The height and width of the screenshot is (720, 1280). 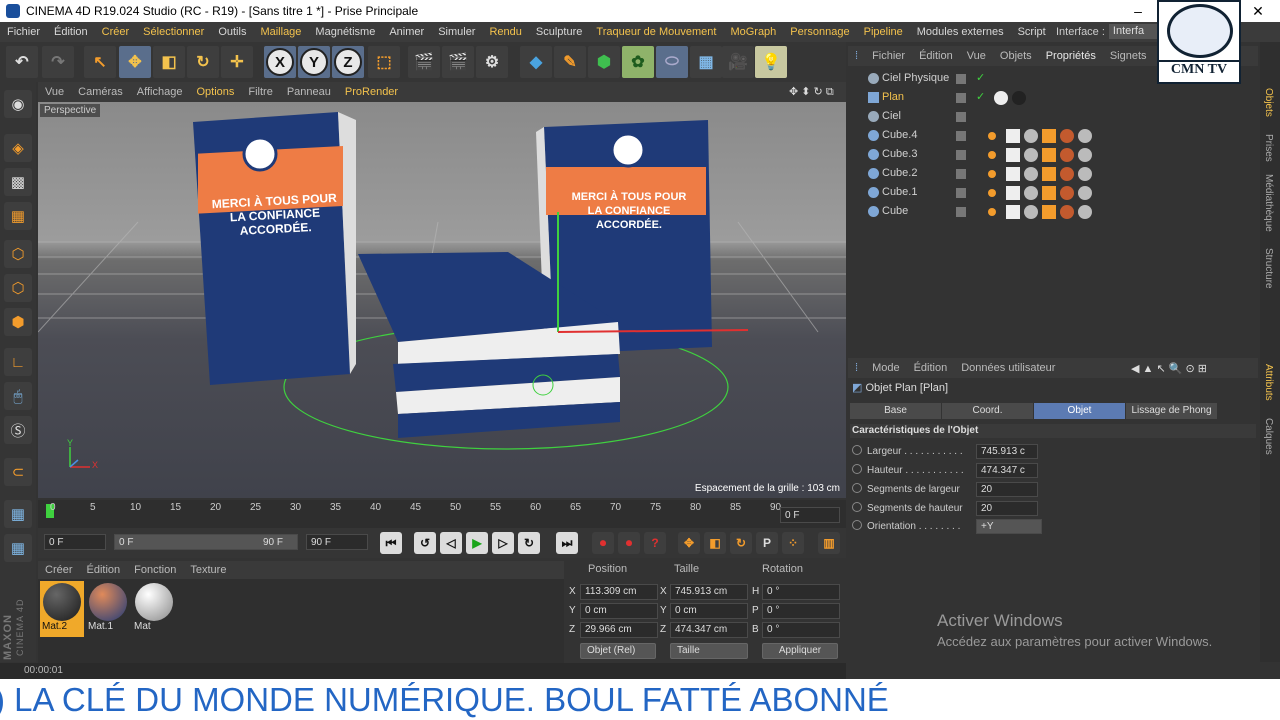 I want to click on key-position-icon: ✥, so click(x=689, y=543).